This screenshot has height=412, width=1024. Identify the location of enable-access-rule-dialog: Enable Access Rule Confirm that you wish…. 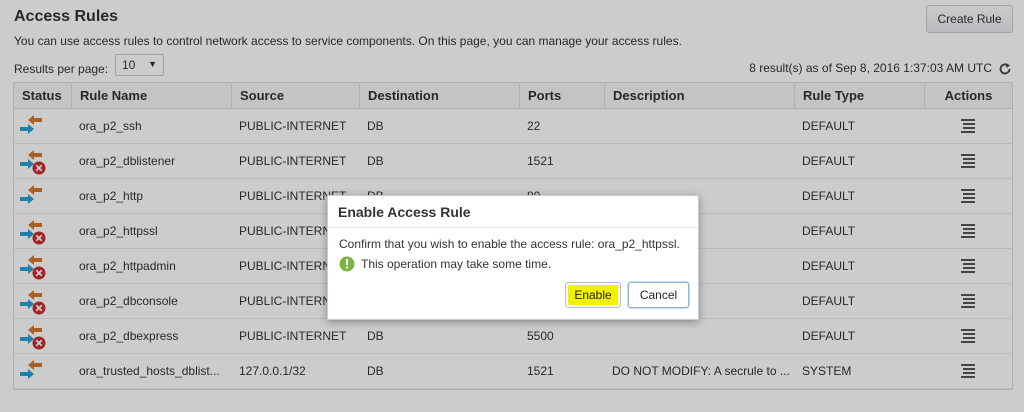
(513, 257).